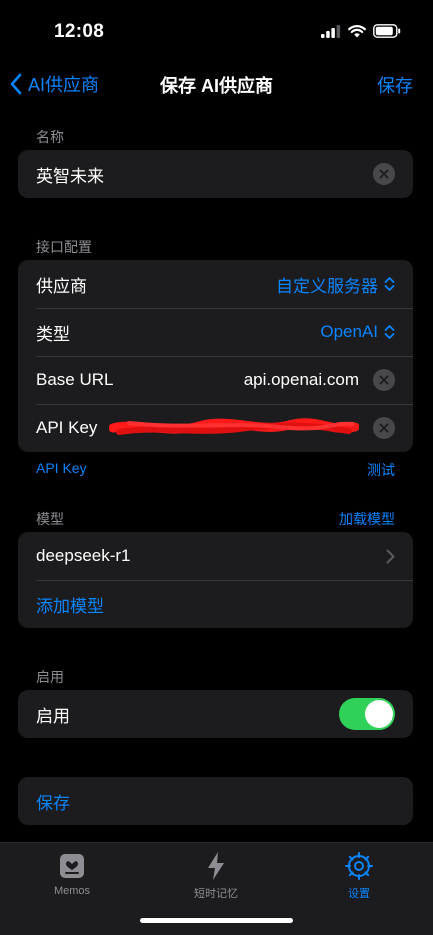 This screenshot has width=433, height=935. I want to click on base-url-input: api.openai.com, so click(301, 380).